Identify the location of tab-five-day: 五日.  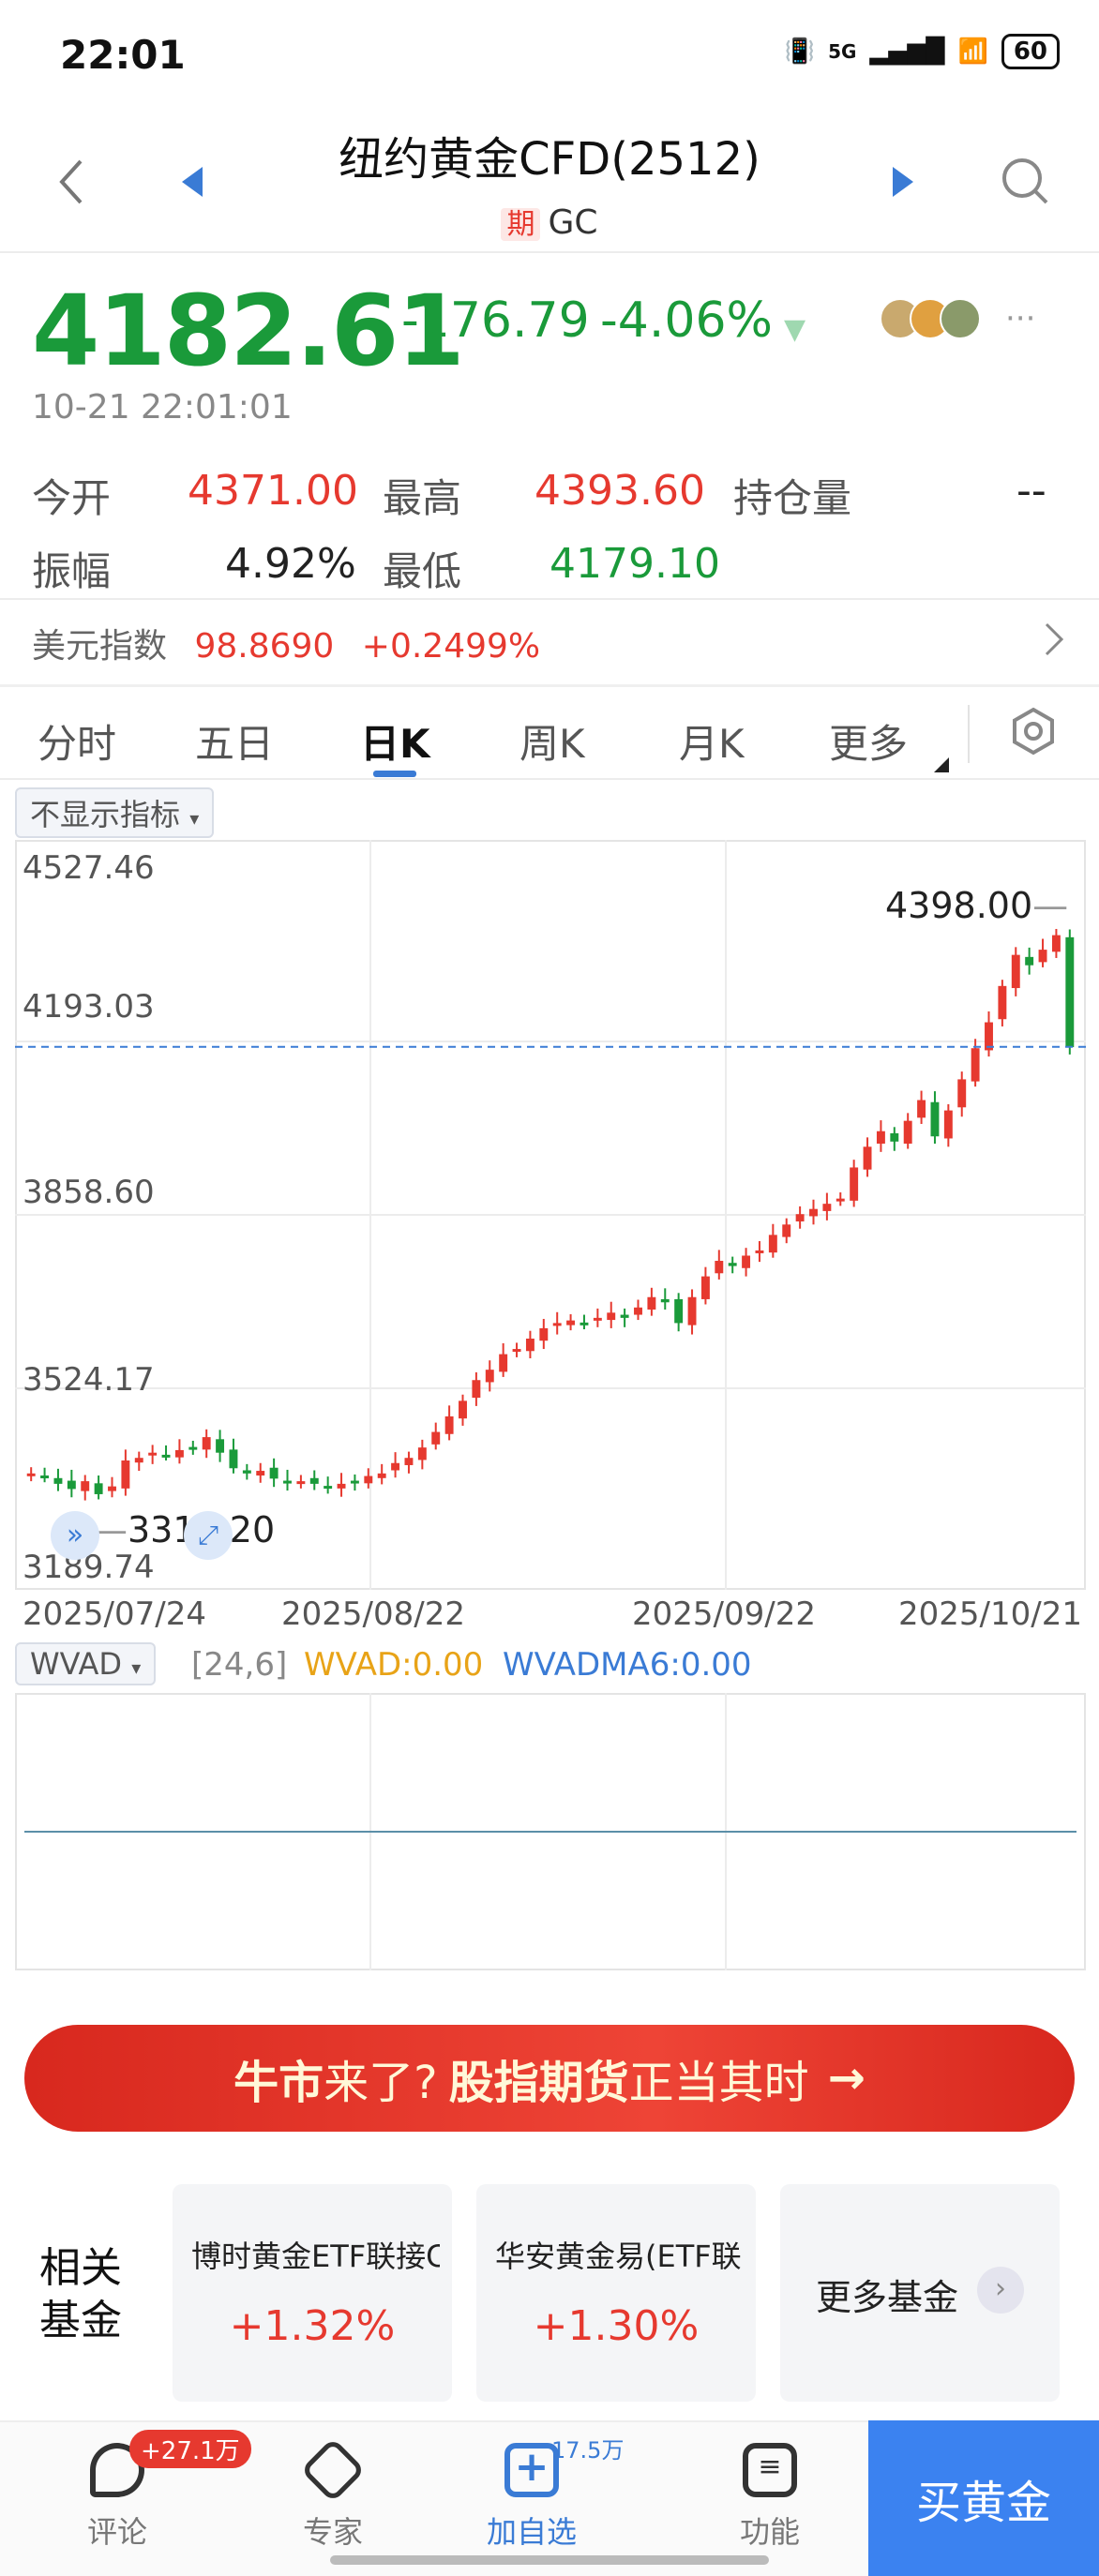
(234, 741).